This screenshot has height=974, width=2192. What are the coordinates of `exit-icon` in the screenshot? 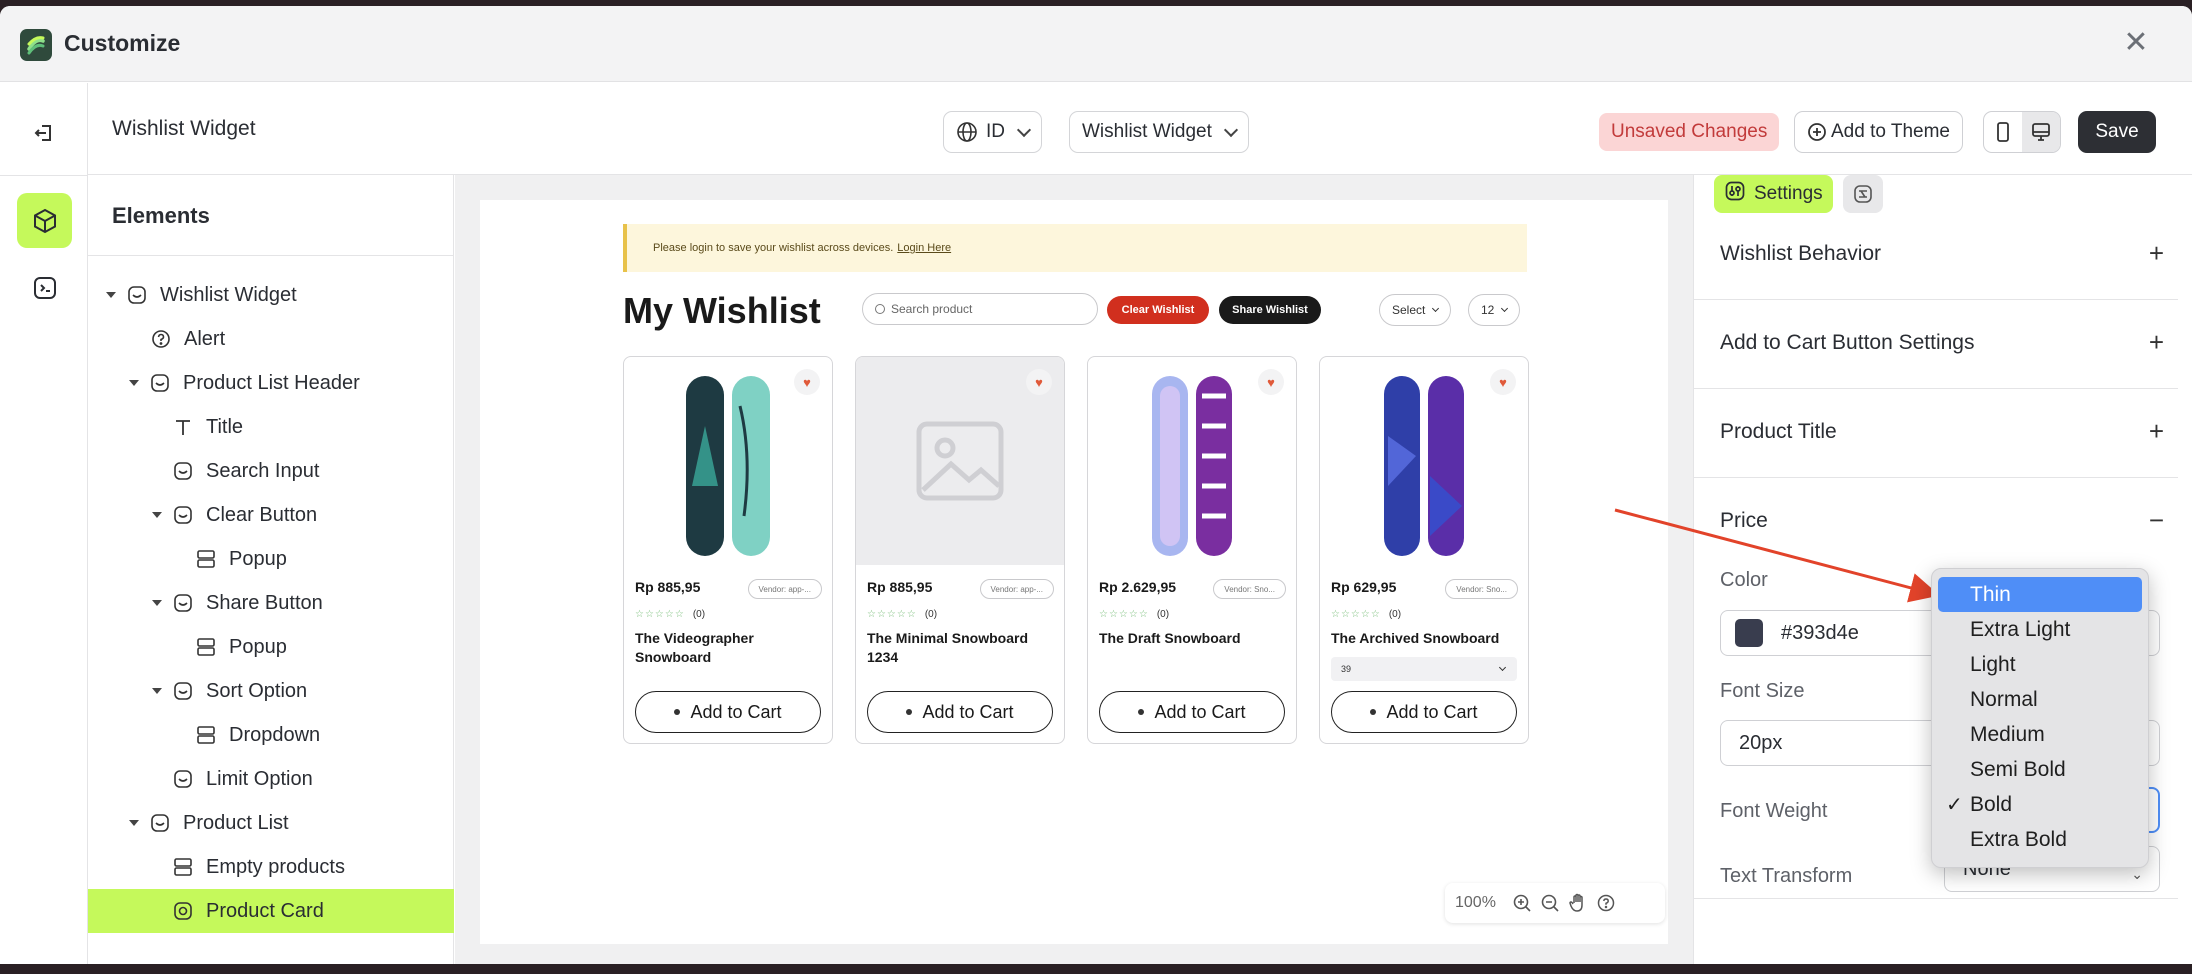 It's located at (44, 133).